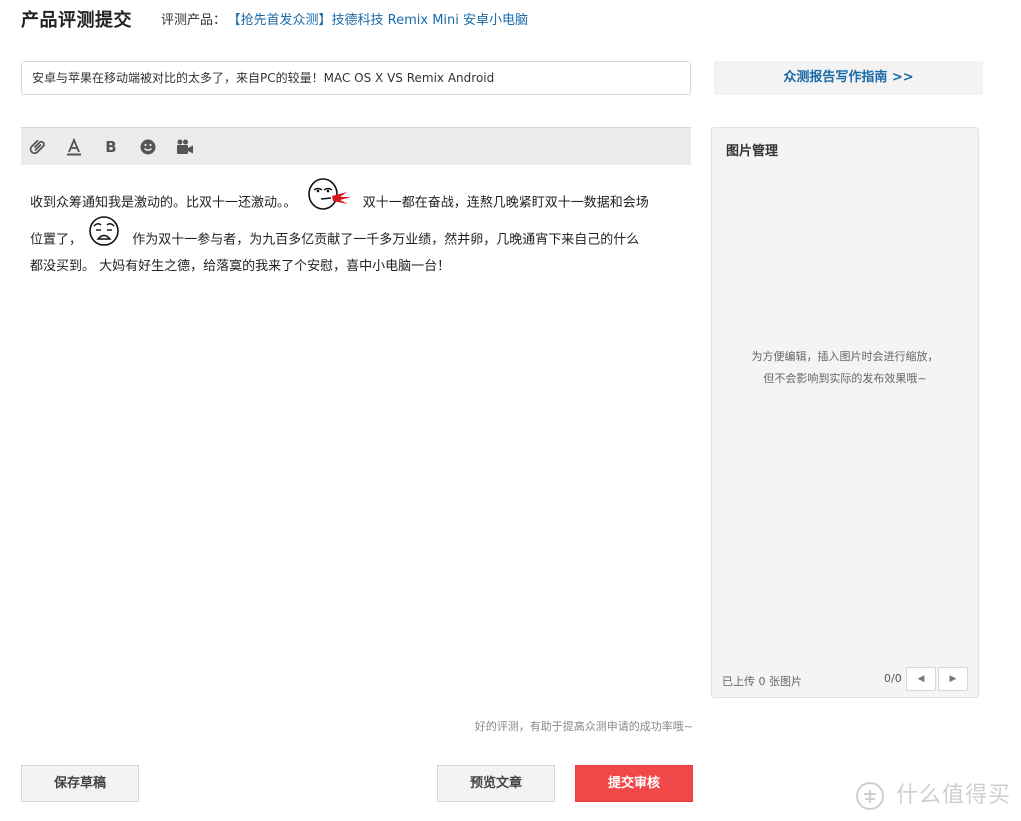  What do you see at coordinates (762, 681) in the screenshot?
I see `upload-count: 已上传 0 张图片` at bounding box center [762, 681].